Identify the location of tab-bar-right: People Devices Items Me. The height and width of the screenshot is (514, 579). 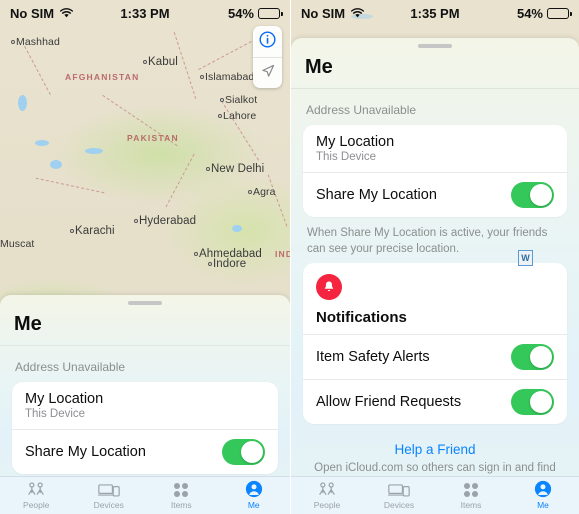
(435, 495).